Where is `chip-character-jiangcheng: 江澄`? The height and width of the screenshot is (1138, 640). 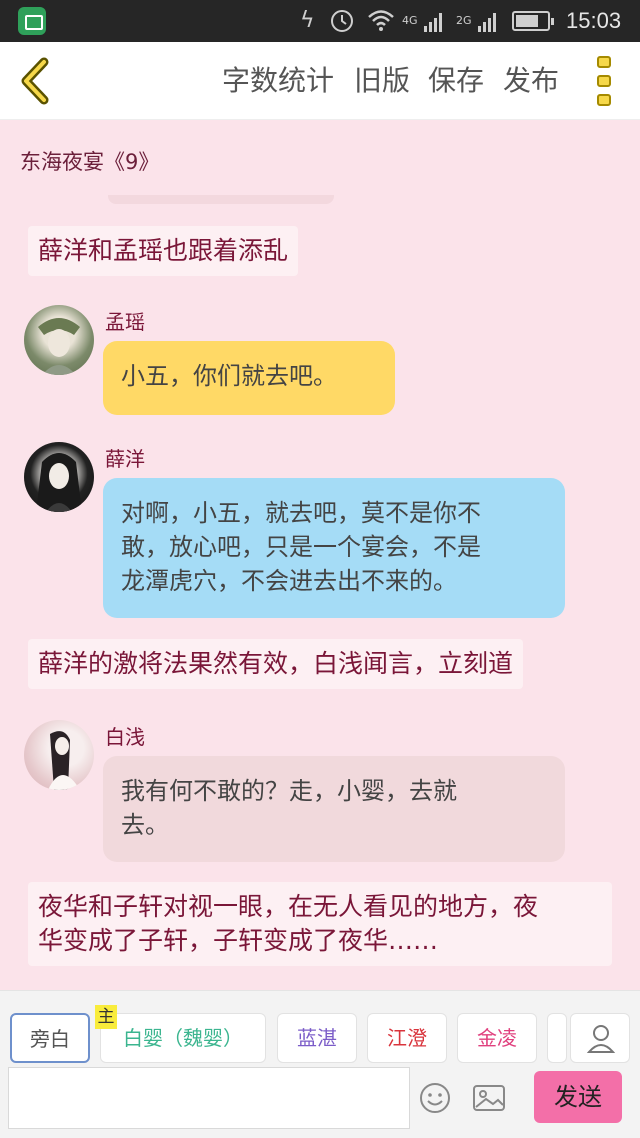
chip-character-jiangcheng: 江澄 is located at coordinates (407, 1038).